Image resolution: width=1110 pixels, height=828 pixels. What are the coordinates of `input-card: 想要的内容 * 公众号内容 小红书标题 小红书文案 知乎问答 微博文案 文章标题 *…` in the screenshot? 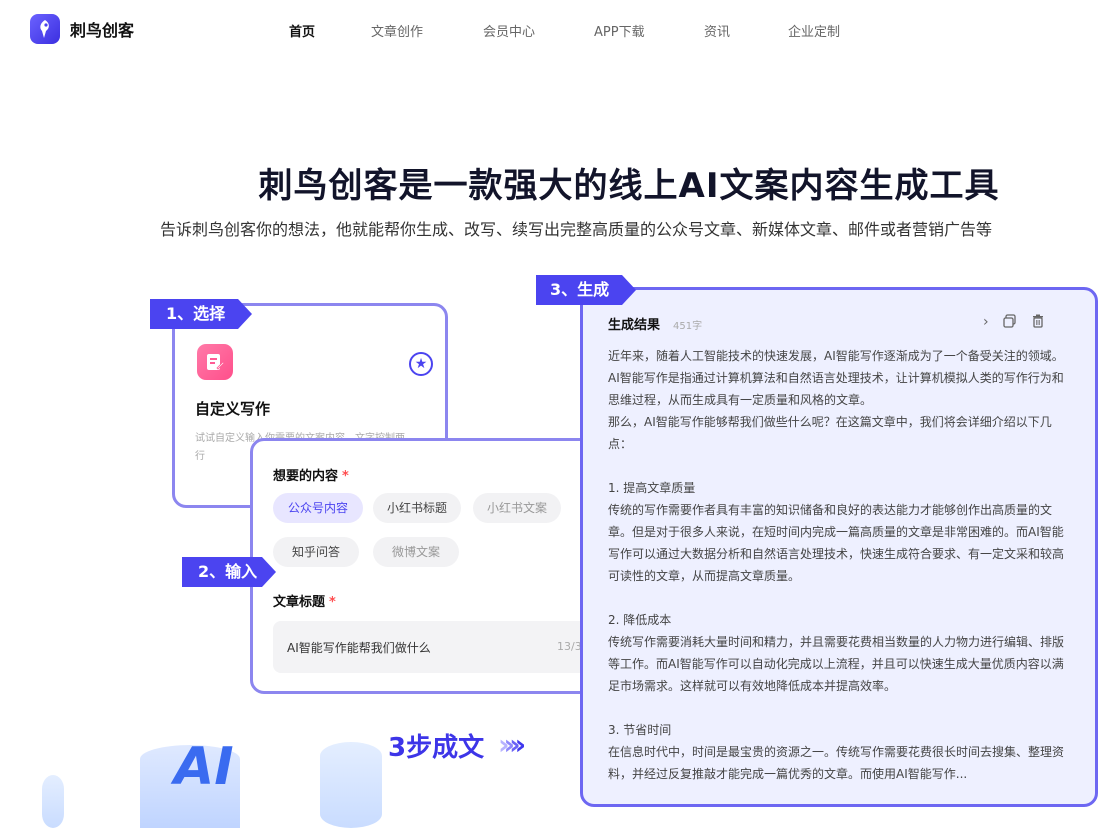 It's located at (424, 566).